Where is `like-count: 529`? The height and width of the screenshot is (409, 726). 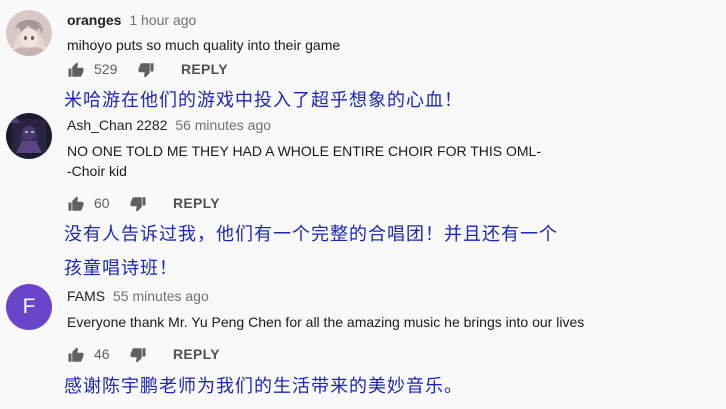 like-count: 529 is located at coordinates (106, 69).